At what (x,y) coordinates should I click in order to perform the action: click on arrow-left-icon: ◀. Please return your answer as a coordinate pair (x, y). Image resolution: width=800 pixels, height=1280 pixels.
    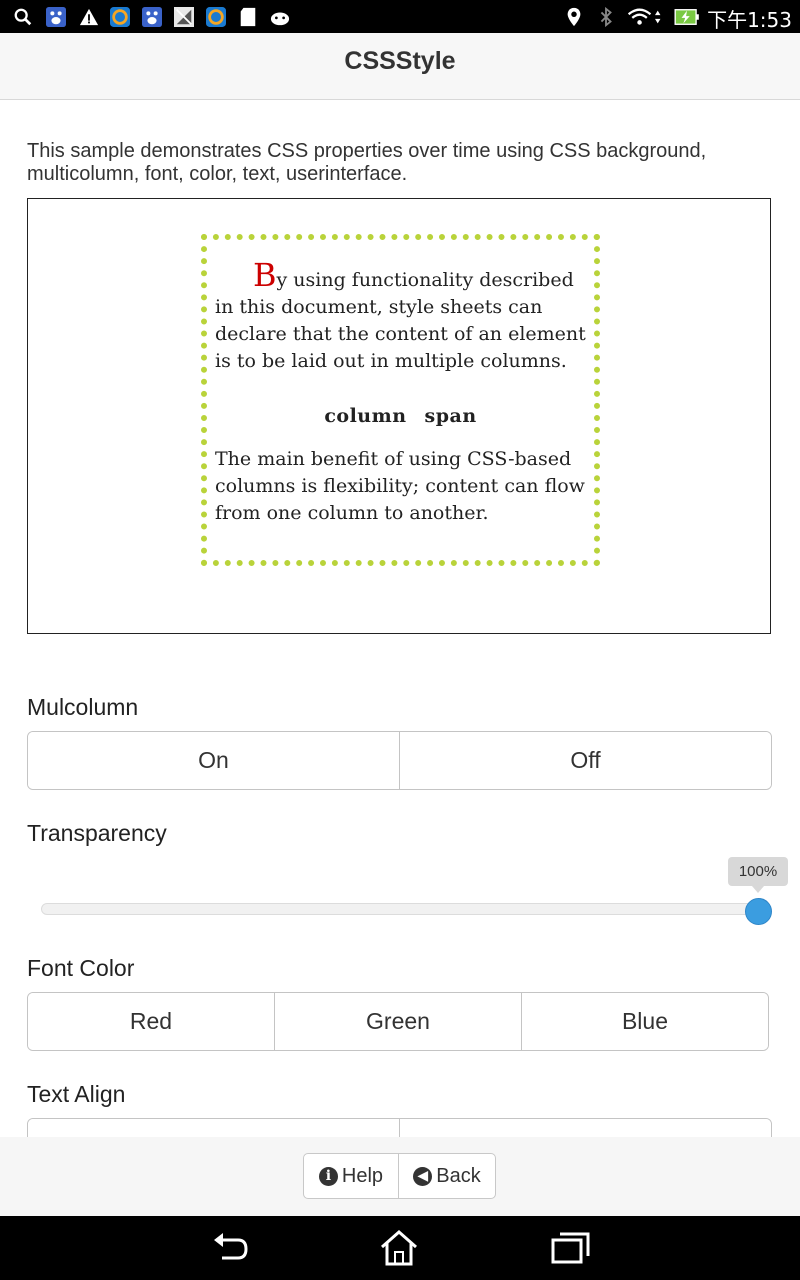
    Looking at the image, I should click on (423, 1176).